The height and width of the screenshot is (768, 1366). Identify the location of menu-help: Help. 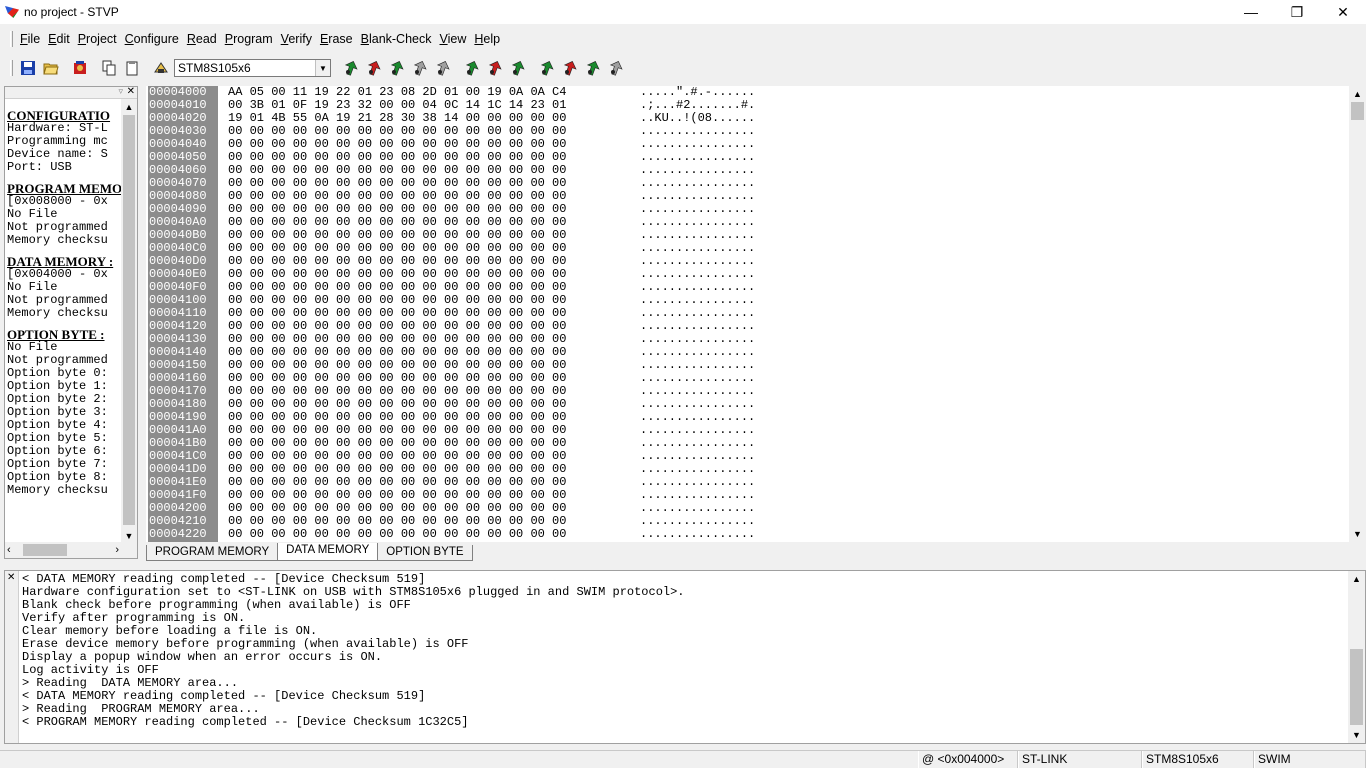
(487, 39).